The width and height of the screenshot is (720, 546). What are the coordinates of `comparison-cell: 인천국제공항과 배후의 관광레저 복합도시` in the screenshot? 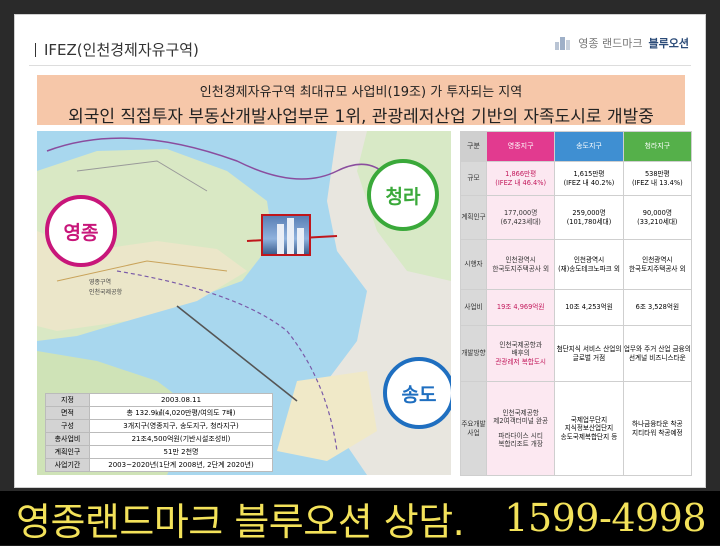 It's located at (520, 353).